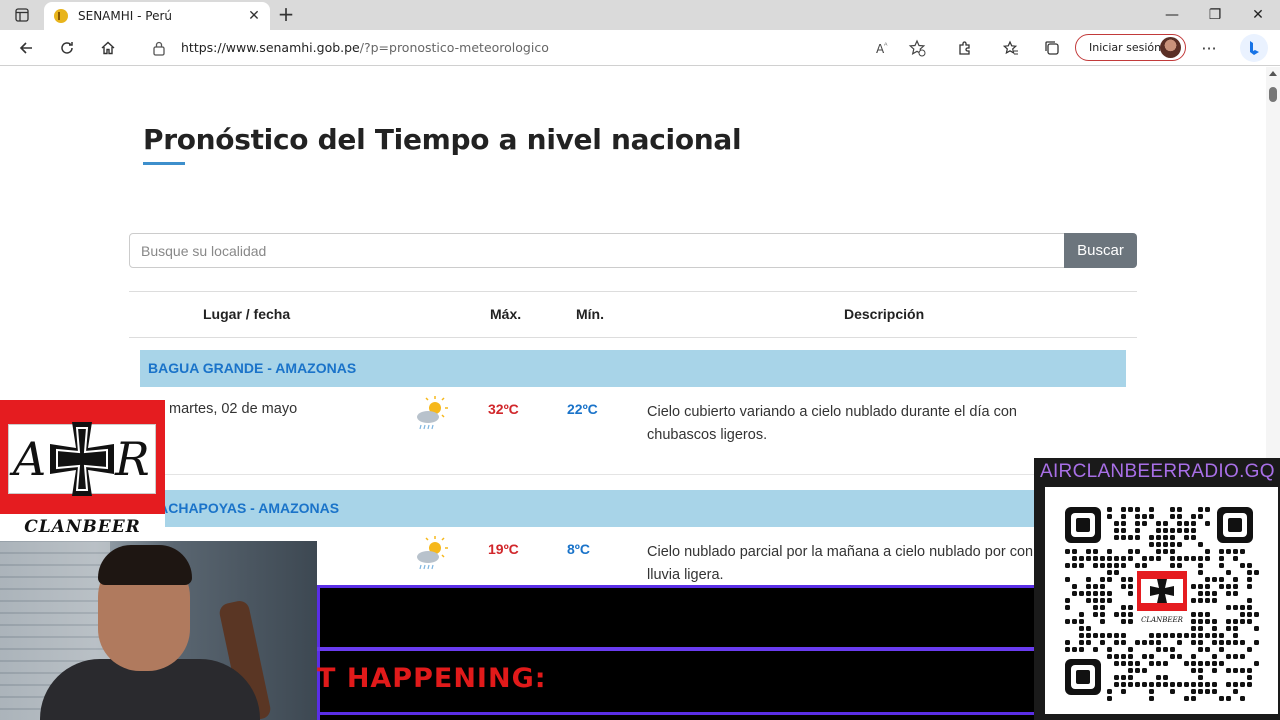 This screenshot has width=1280, height=720. I want to click on close-window-icon: ✕, so click(1258, 15).